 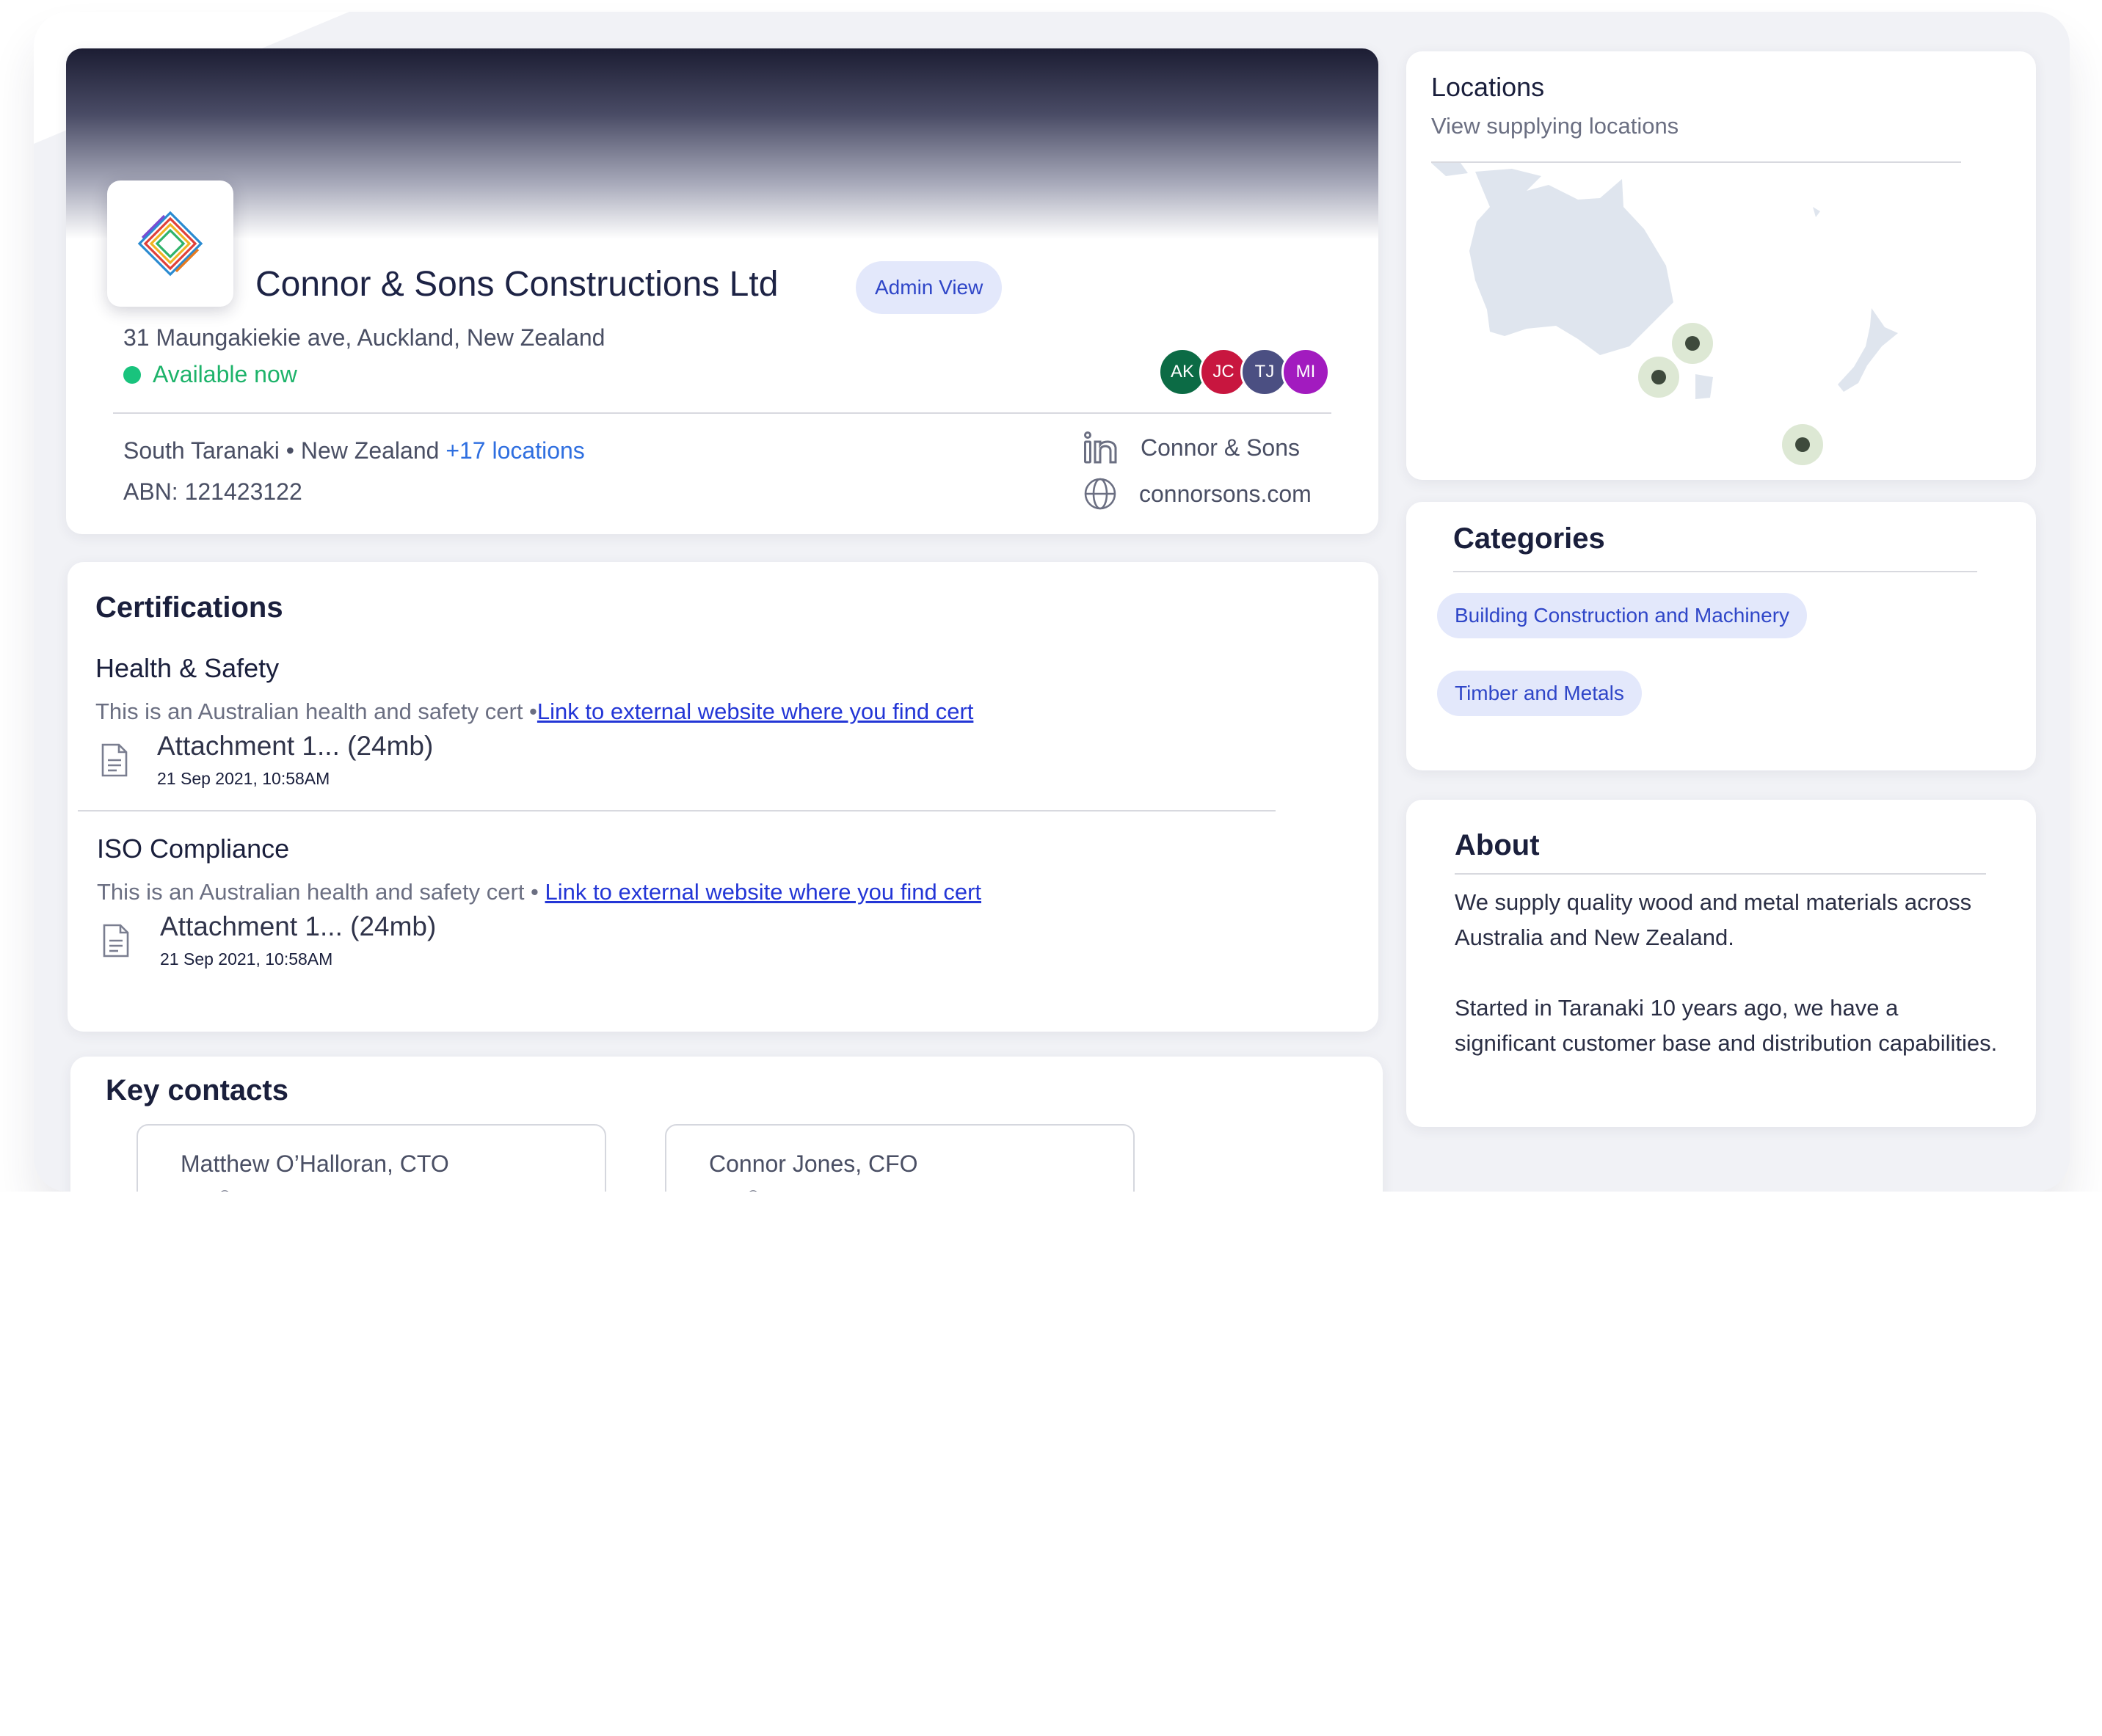 What do you see at coordinates (189, 607) in the screenshot?
I see `certifications-title: Certifications` at bounding box center [189, 607].